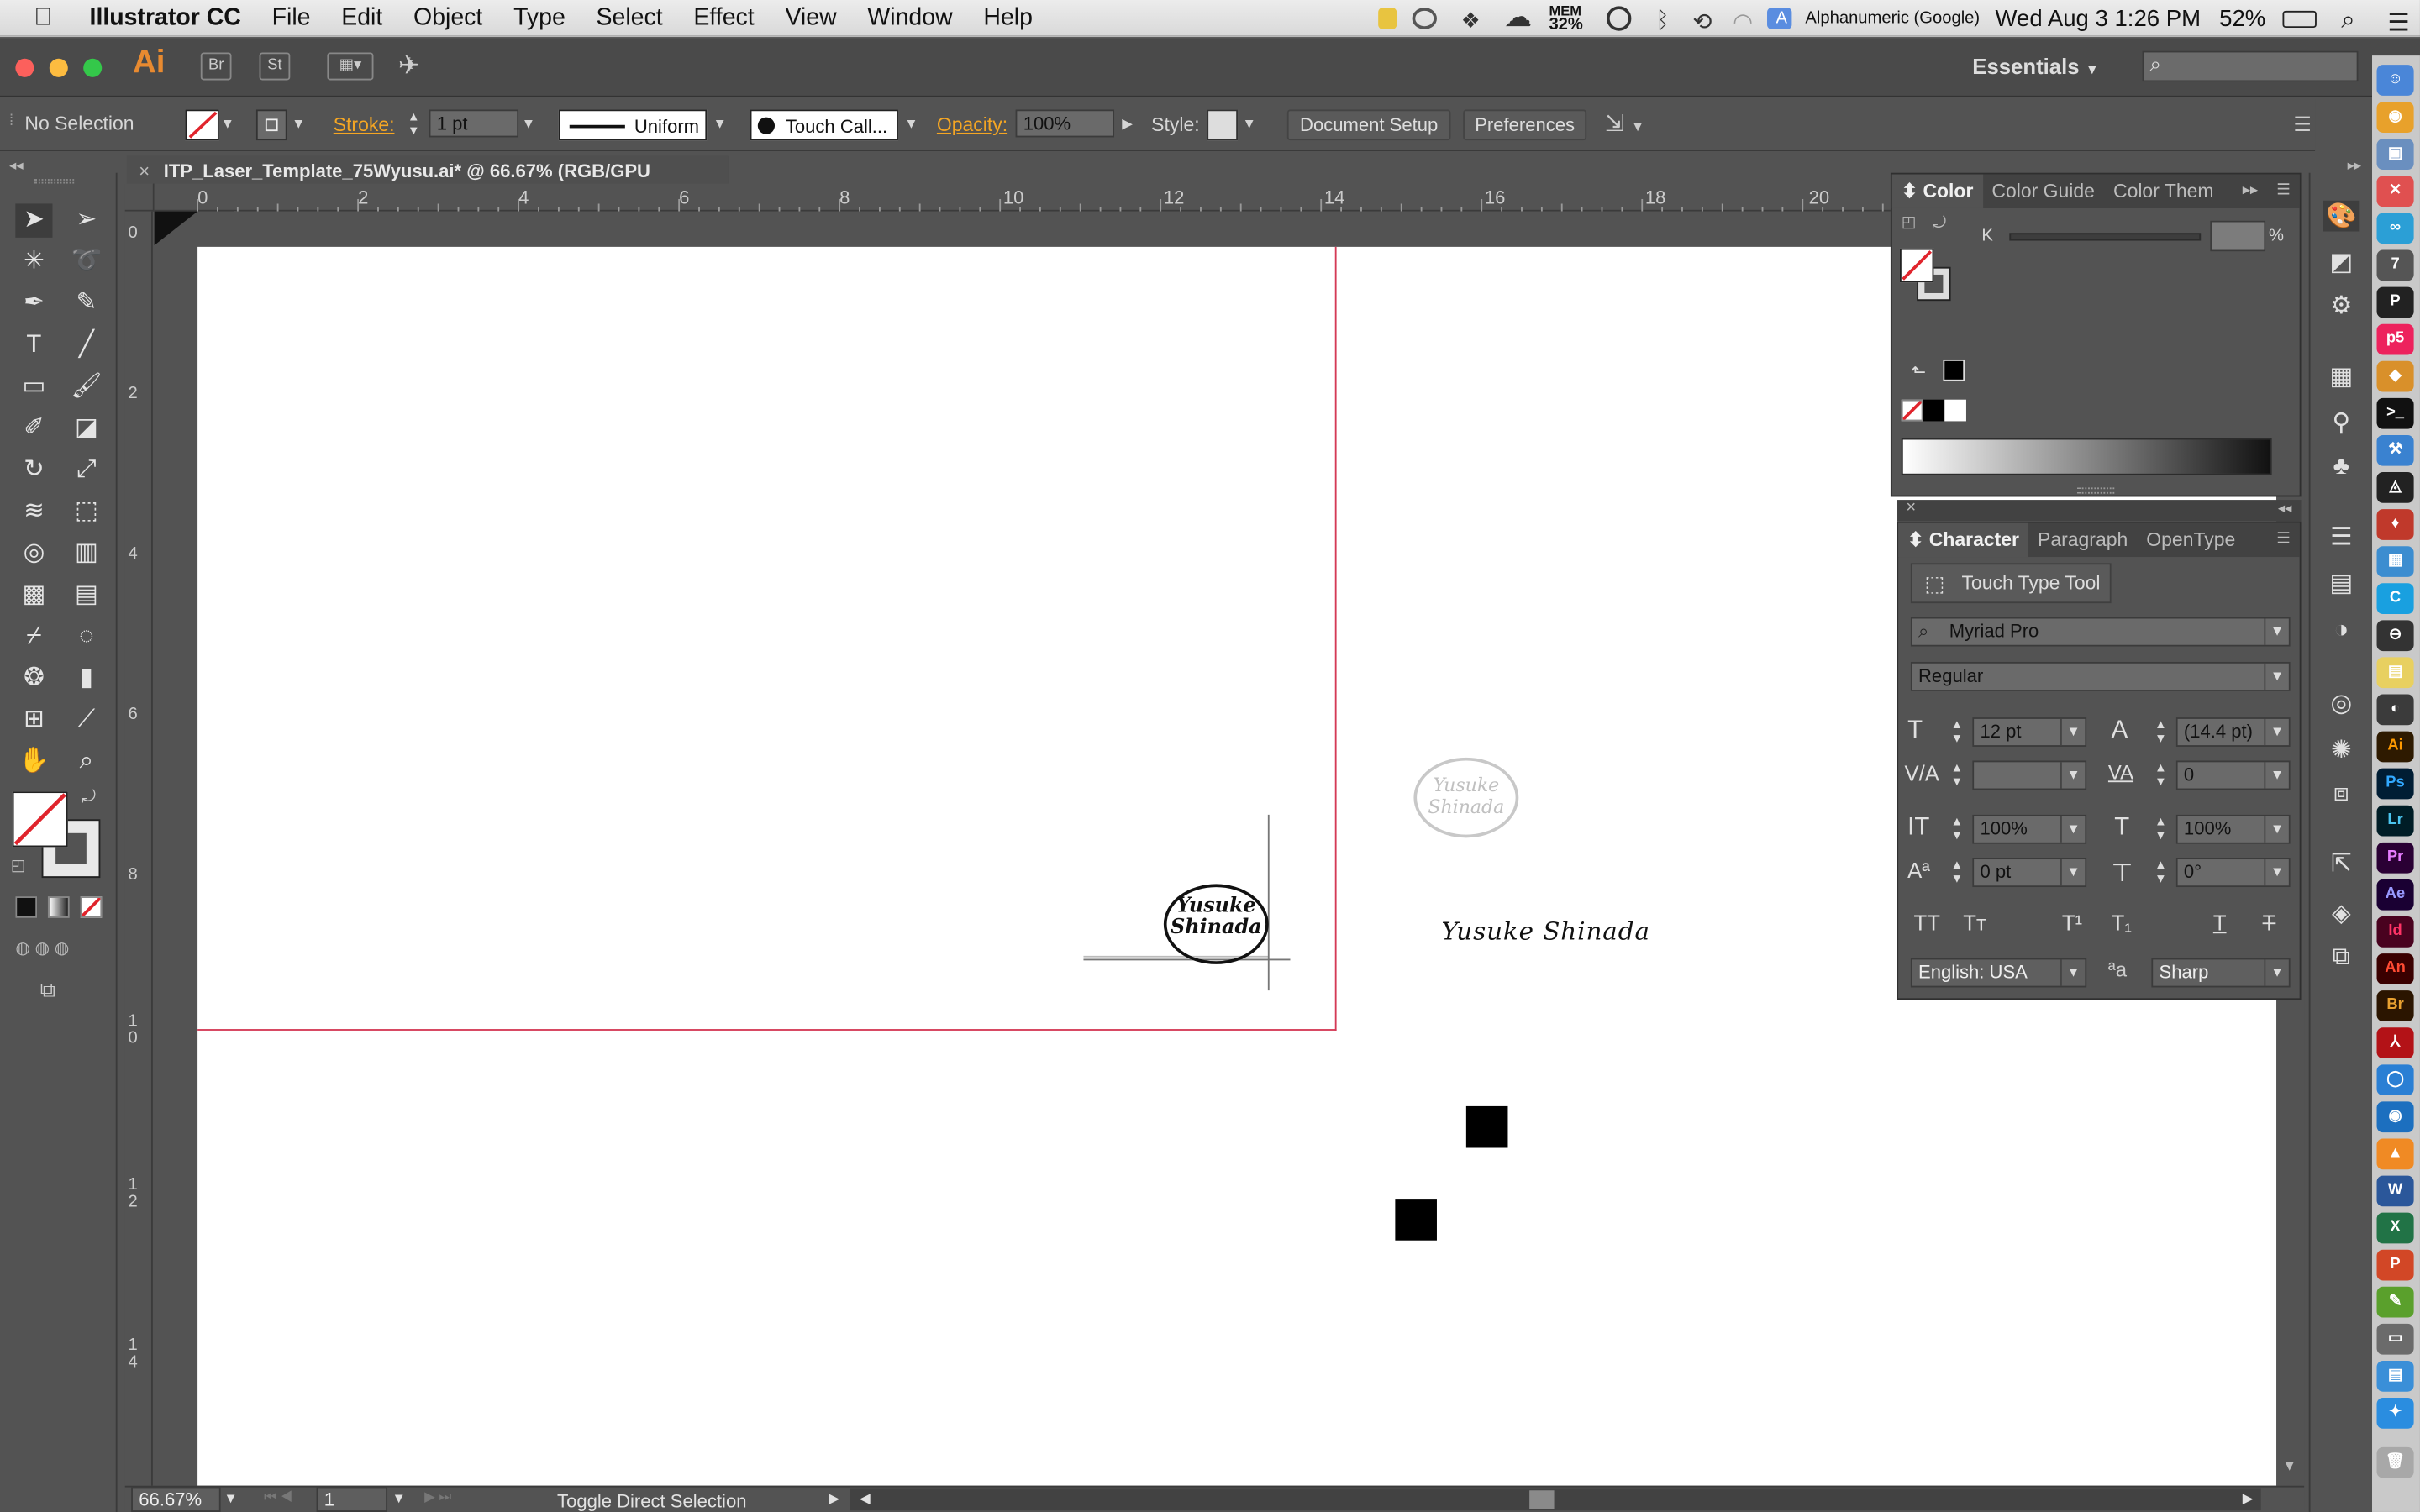 This screenshot has width=2420, height=1512. Describe the element at coordinates (2395, 784) in the screenshot. I see `photoshop-dock-icon: Ps` at that location.